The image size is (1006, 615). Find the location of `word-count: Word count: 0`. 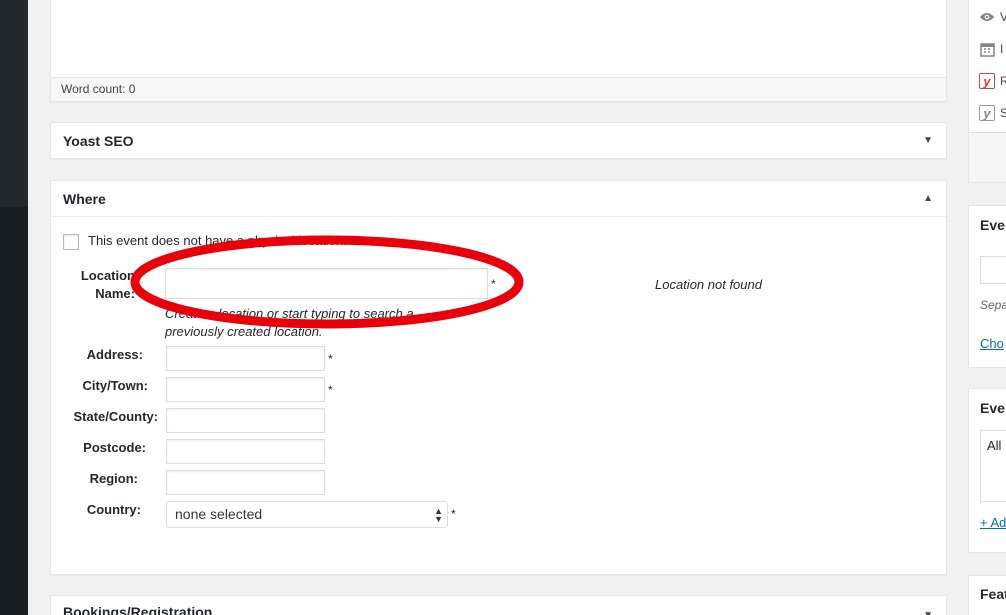

word-count: Word count: 0 is located at coordinates (498, 89).